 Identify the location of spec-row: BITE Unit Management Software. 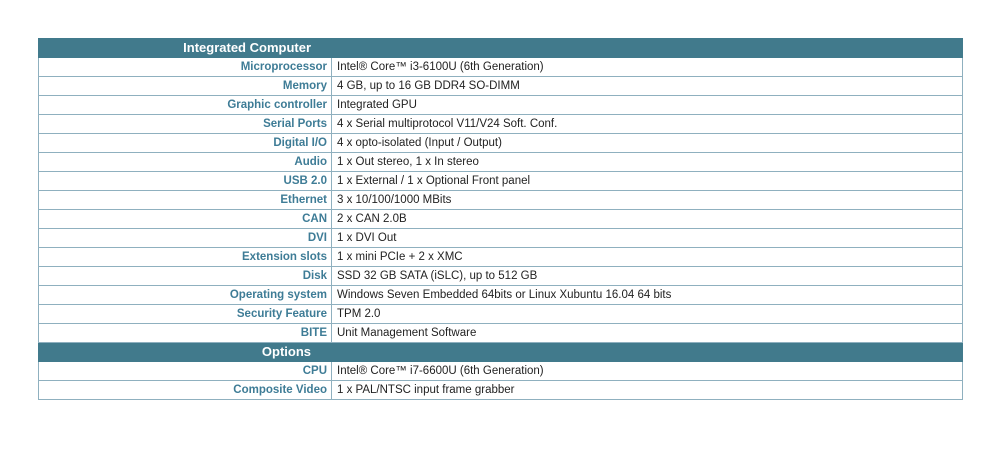
(500, 333).